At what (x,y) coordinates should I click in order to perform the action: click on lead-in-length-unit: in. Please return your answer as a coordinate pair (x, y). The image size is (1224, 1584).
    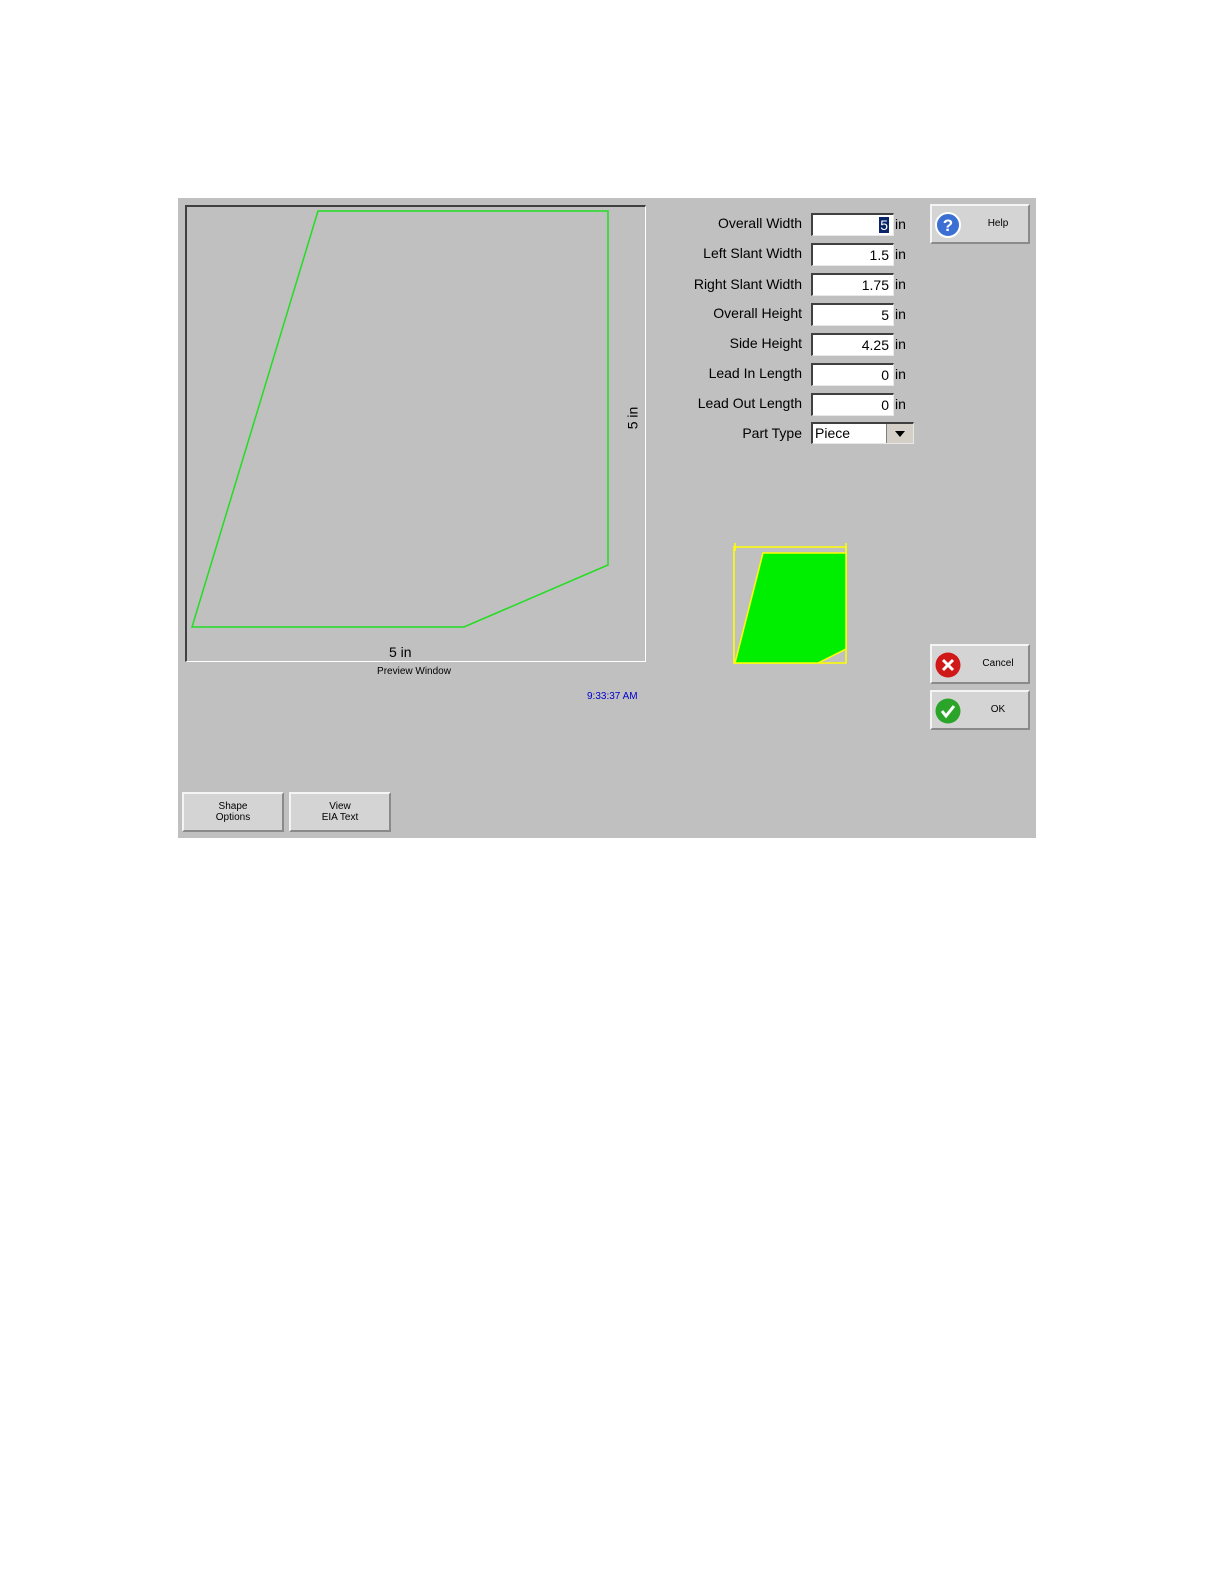
    Looking at the image, I should click on (900, 374).